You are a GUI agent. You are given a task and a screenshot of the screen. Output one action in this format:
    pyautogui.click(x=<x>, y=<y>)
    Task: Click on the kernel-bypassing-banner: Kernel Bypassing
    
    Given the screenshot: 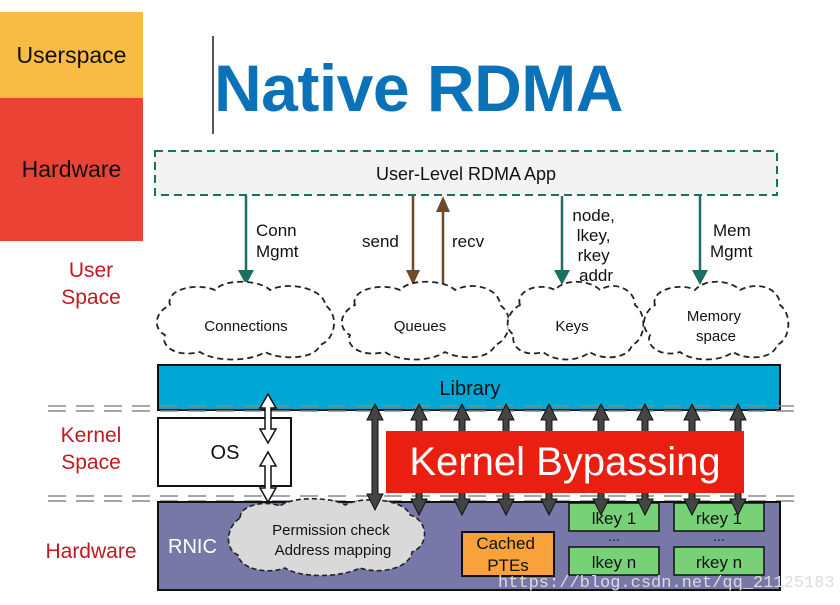 What is the action you would take?
    pyautogui.click(x=565, y=462)
    